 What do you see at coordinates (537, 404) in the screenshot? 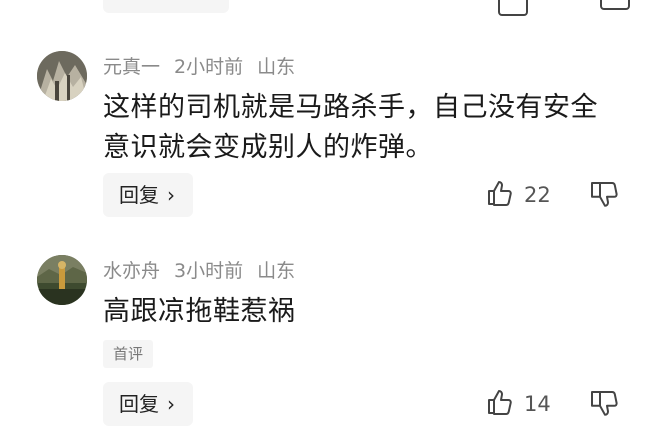
I see `like-count: 14` at bounding box center [537, 404].